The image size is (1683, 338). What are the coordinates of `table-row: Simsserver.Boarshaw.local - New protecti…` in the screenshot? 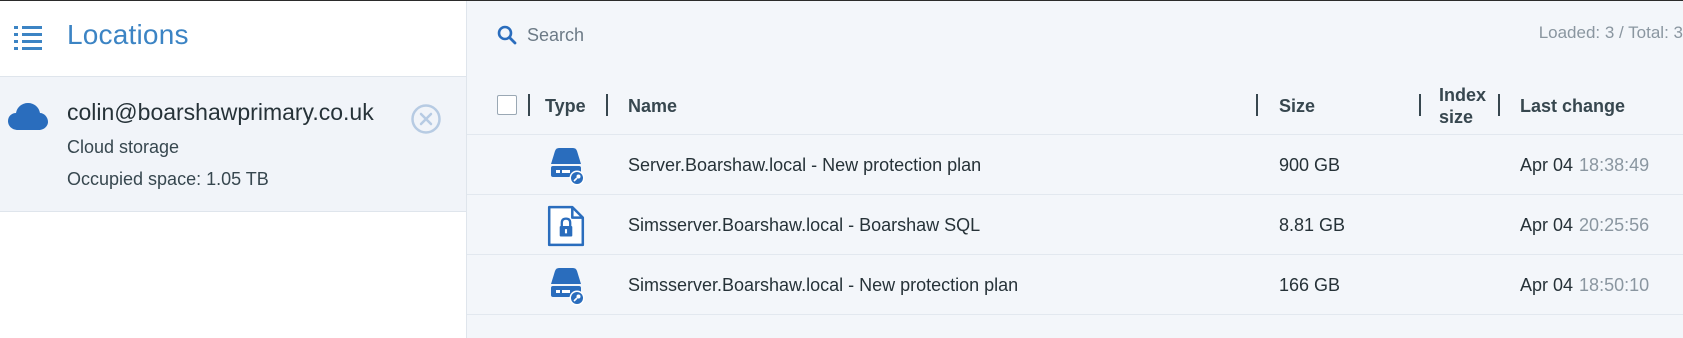 It's located at (1075, 285).